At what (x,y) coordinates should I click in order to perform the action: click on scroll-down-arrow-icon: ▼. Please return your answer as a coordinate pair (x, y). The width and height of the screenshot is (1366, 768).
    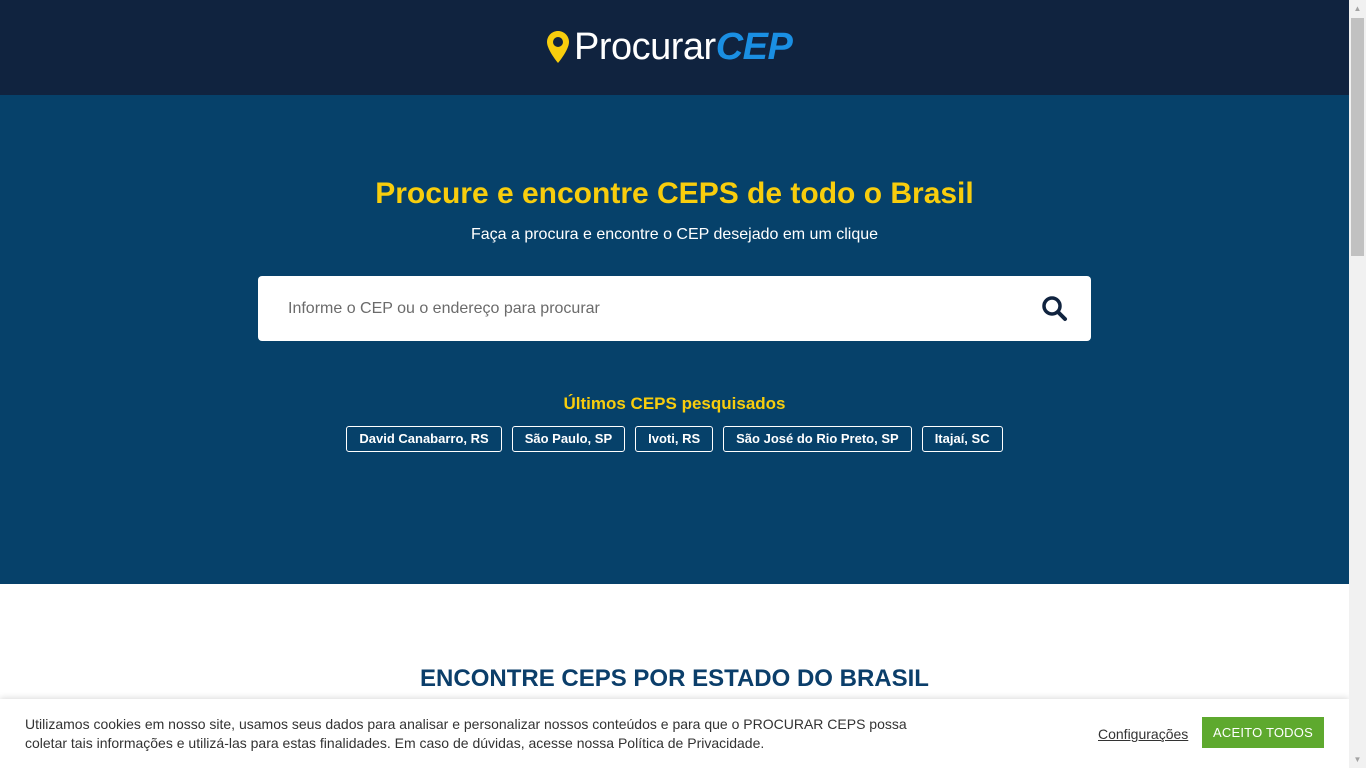
    Looking at the image, I should click on (1357, 759).